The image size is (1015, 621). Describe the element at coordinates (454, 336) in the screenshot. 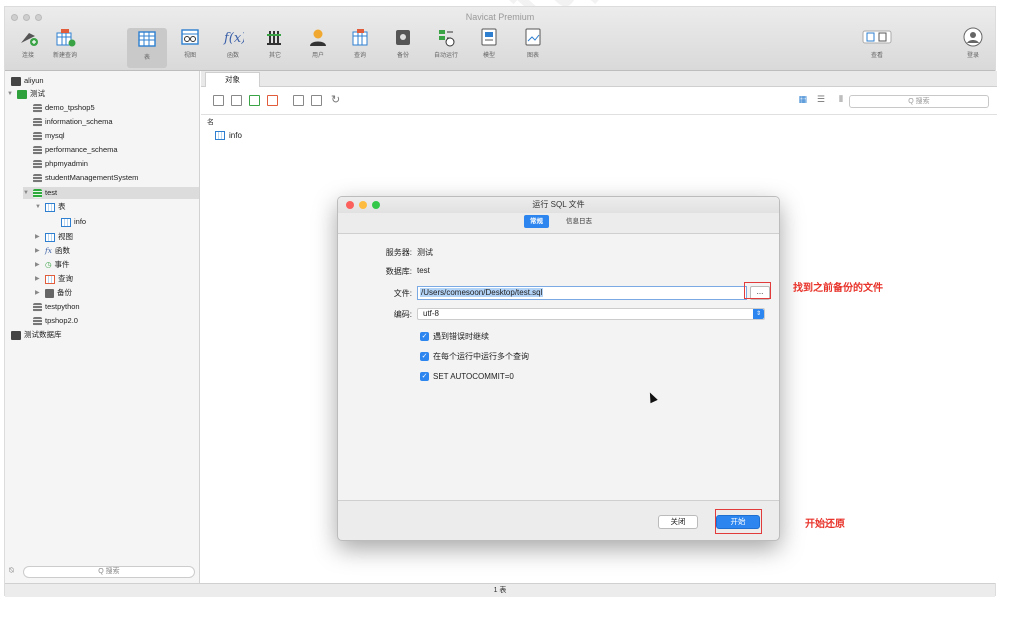

I see `option-continue-on-error: ✓ 遇到错误时继续` at that location.